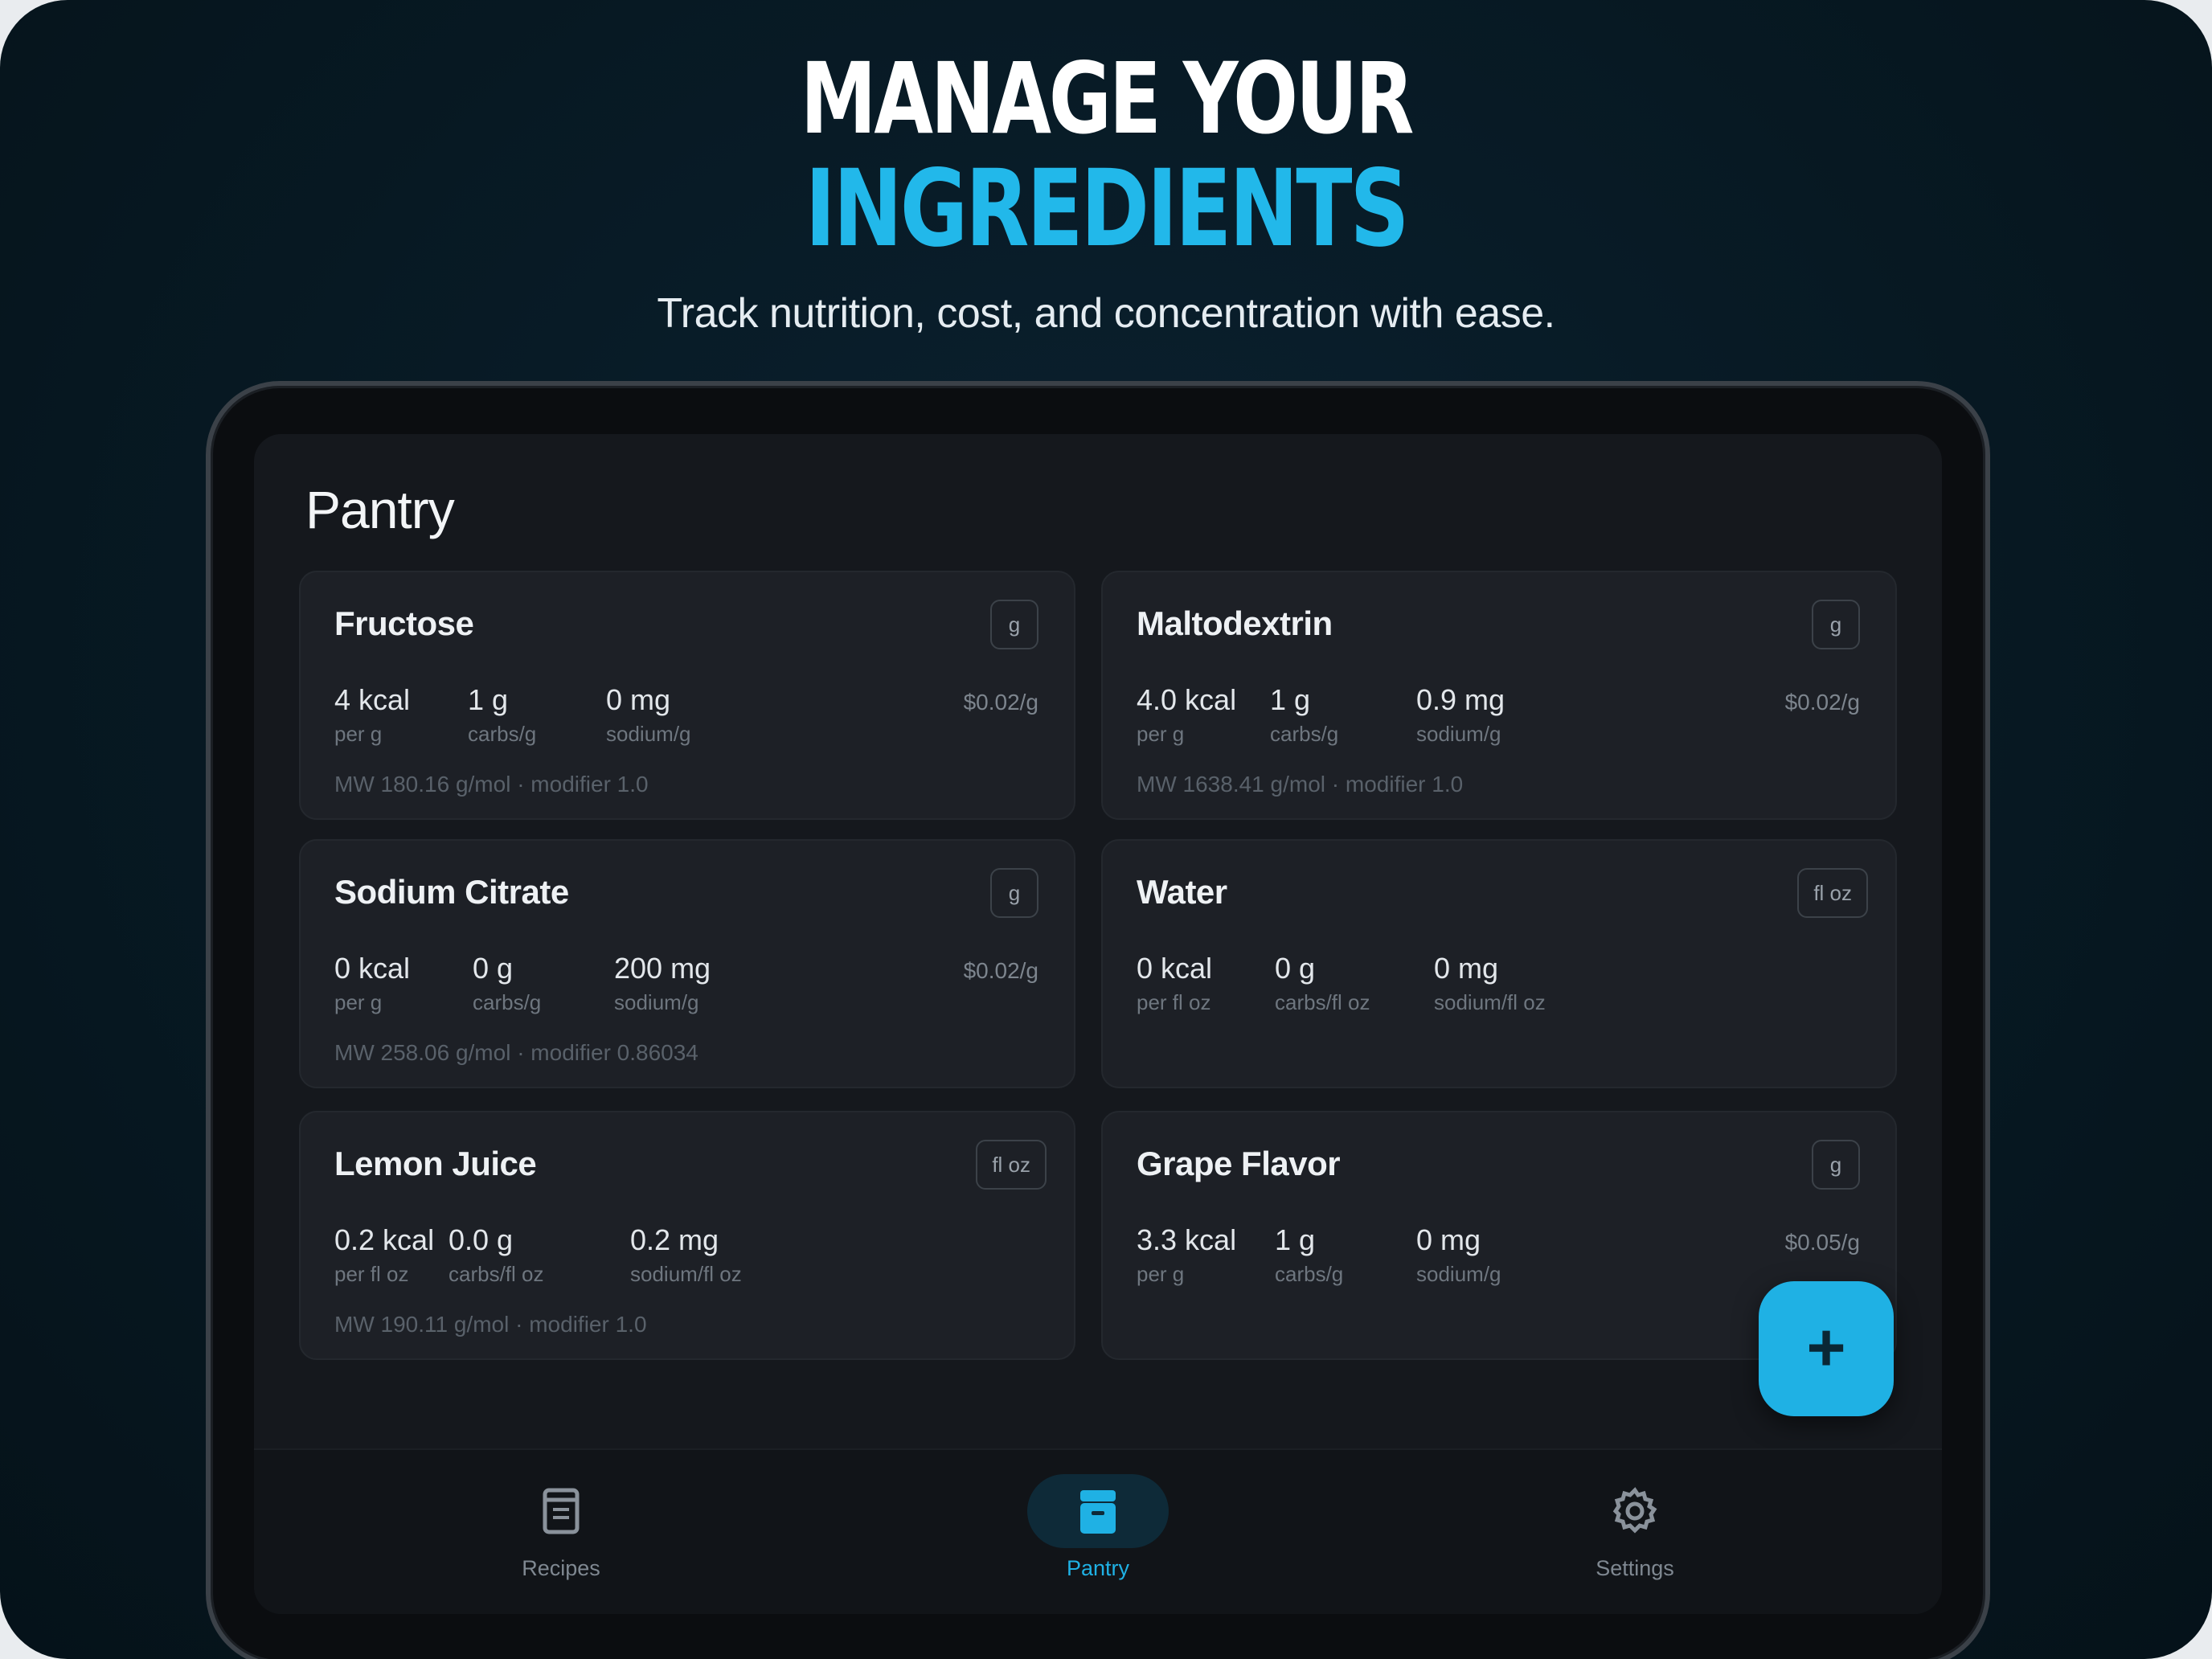 The height and width of the screenshot is (1659, 2212). I want to click on kcal-stat: 4 kcal per g, so click(372, 715).